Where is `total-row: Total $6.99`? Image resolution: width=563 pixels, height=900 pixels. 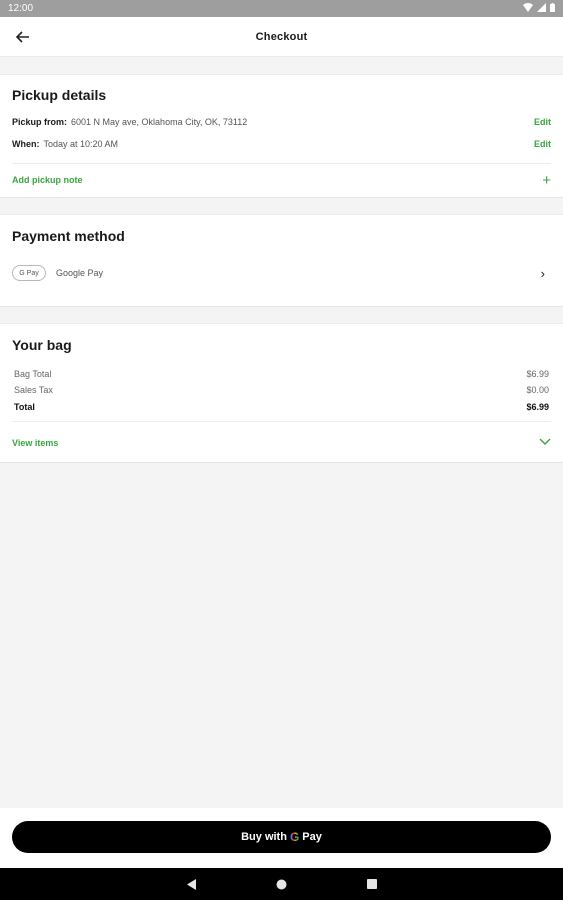
total-row: Total $6.99 is located at coordinates (281, 407).